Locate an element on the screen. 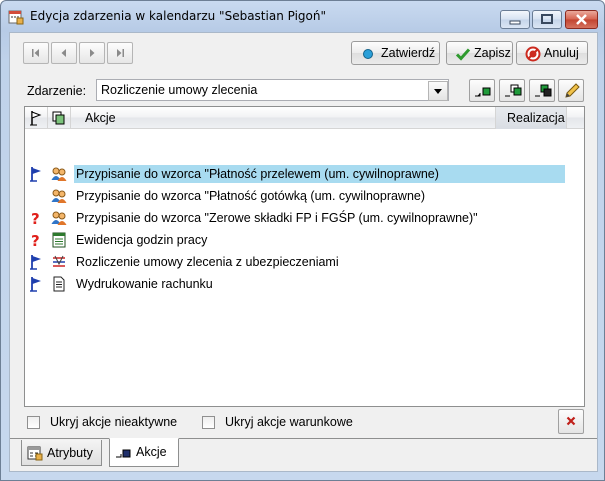  attributes-icon is located at coordinates (35, 453).